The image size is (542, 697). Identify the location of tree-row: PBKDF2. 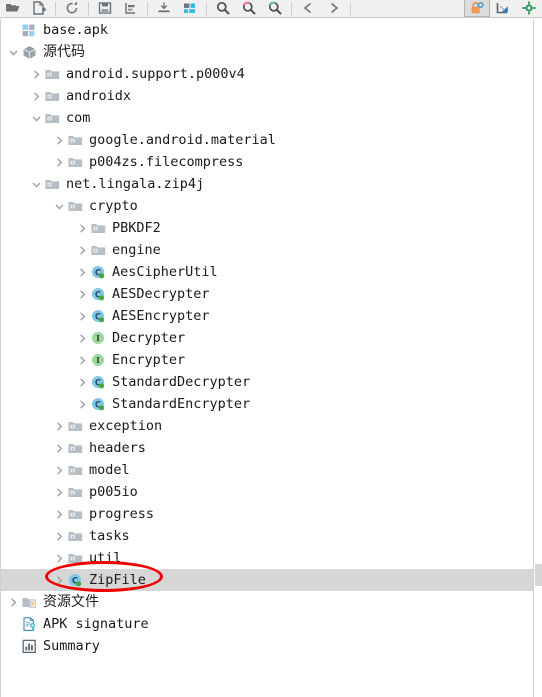
(267, 228).